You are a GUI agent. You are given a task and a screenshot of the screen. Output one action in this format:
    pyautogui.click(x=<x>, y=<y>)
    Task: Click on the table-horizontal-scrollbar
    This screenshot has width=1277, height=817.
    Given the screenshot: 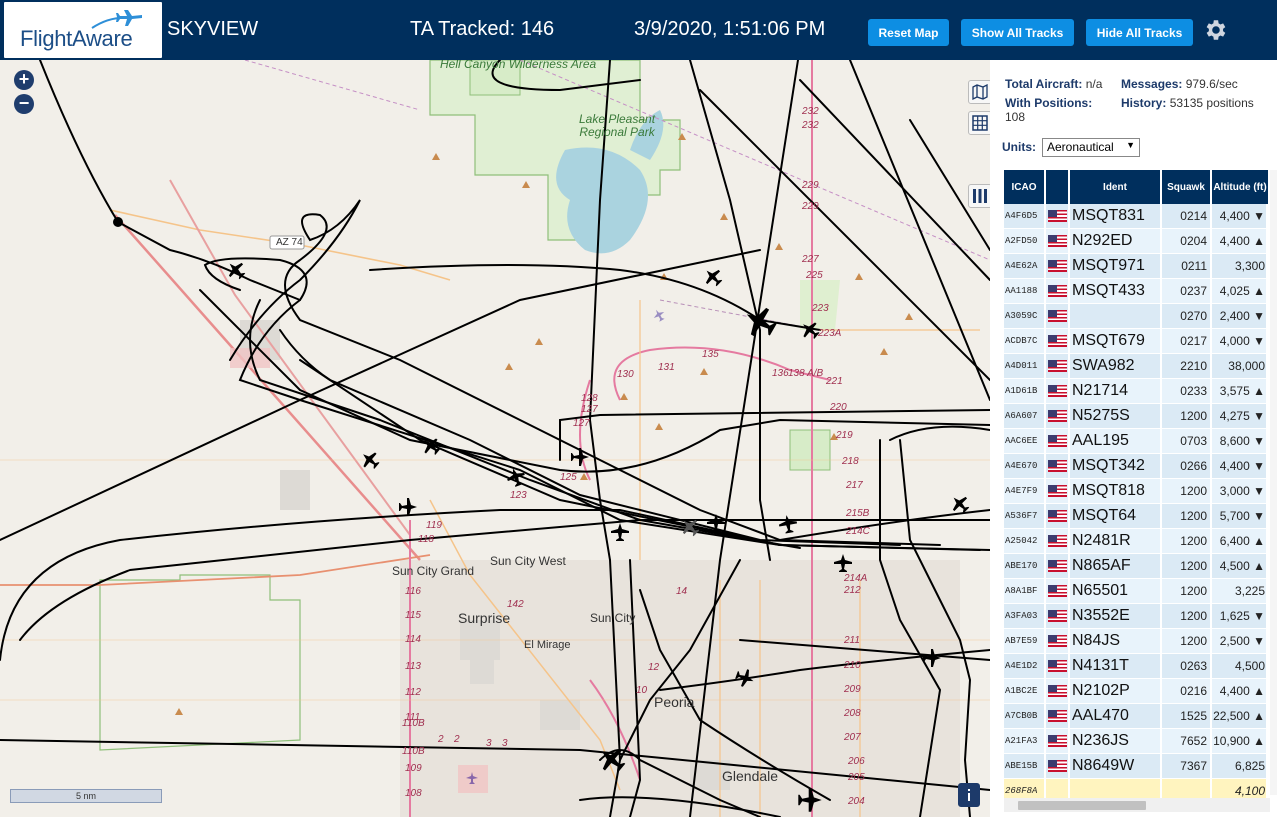 What is the action you would take?
    pyautogui.click(x=1137, y=805)
    